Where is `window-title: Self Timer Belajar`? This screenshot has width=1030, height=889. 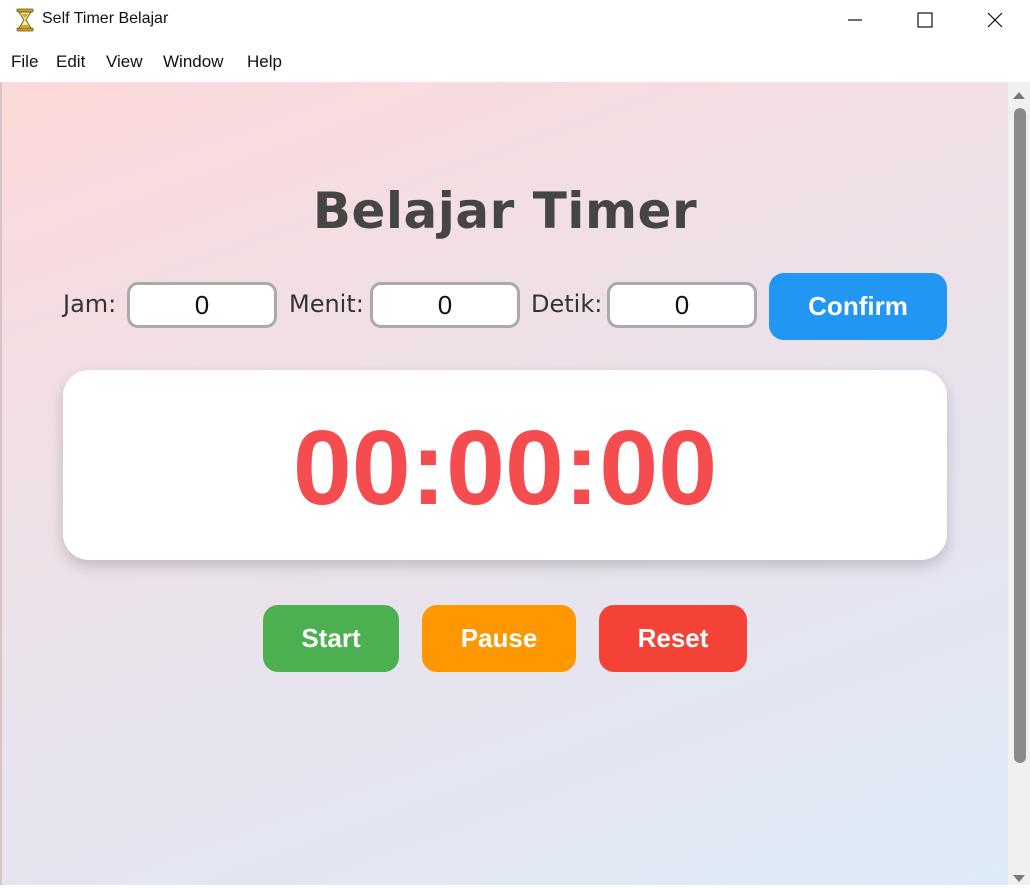
window-title: Self Timer Belajar is located at coordinates (105, 18).